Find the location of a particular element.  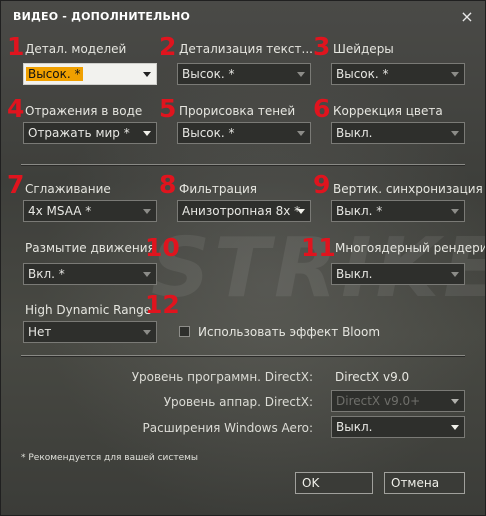

label-antialiasing: Сглаживание is located at coordinates (68, 189).